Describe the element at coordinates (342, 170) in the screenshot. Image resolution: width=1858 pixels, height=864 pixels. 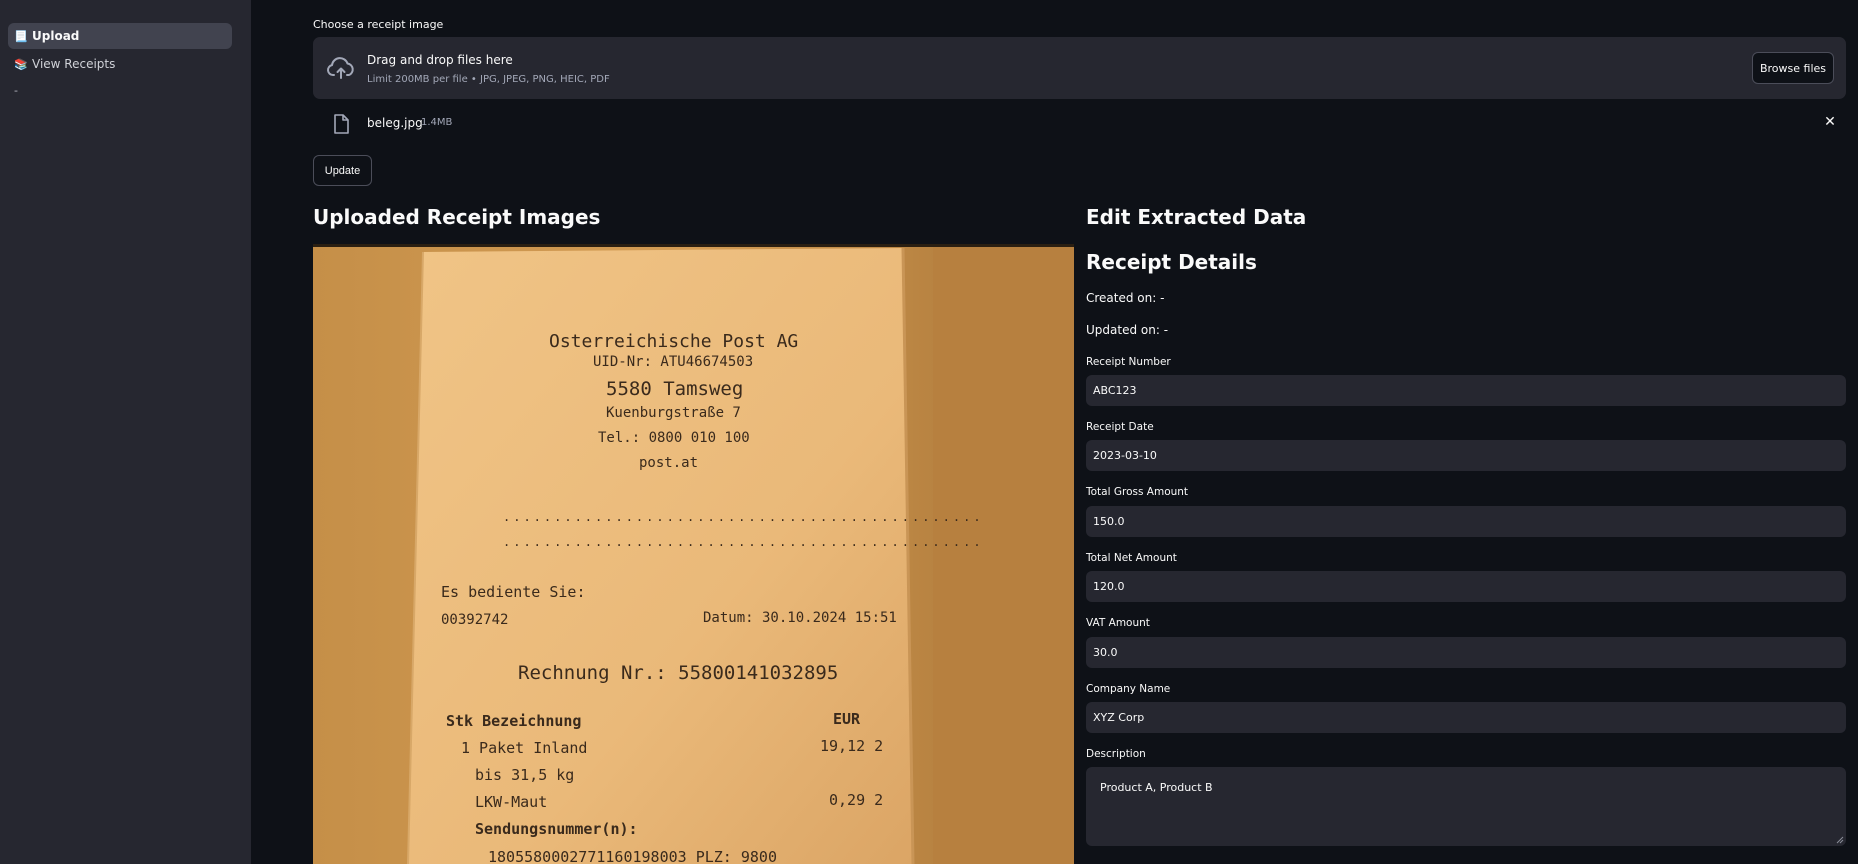
I see `update-button: Update` at that location.